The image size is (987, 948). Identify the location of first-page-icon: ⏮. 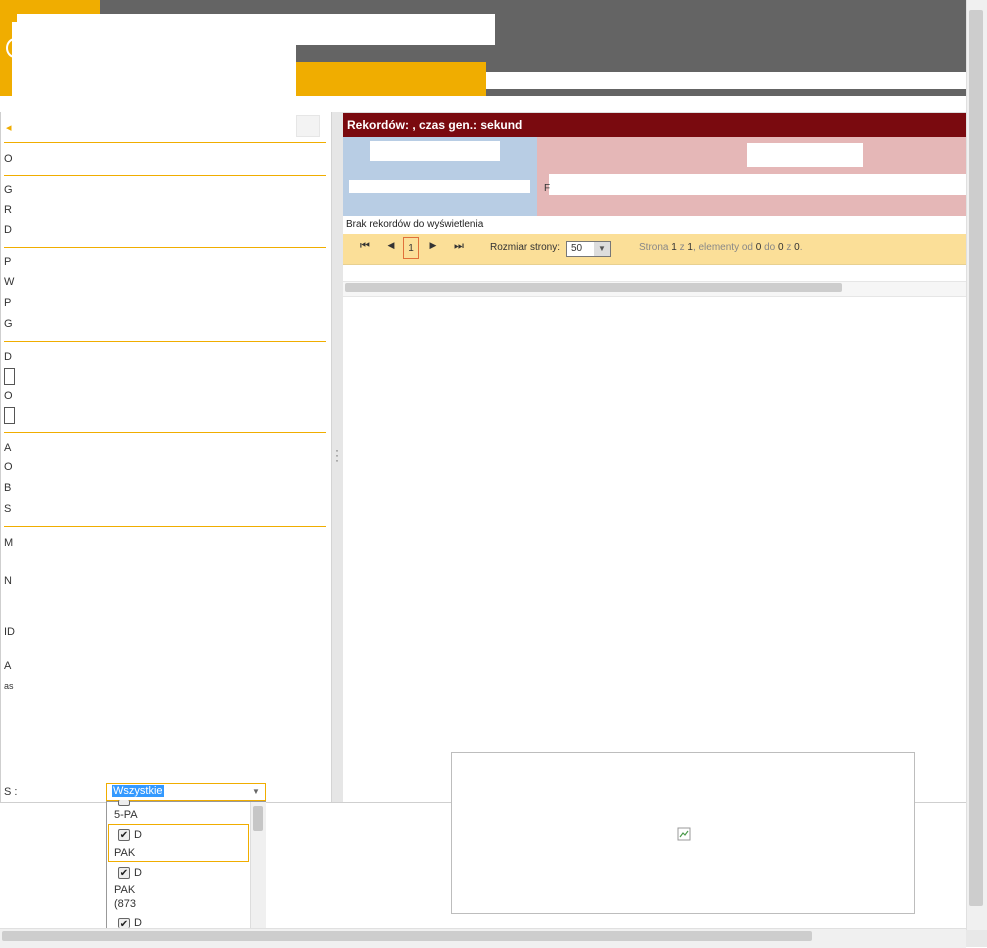
(365, 246).